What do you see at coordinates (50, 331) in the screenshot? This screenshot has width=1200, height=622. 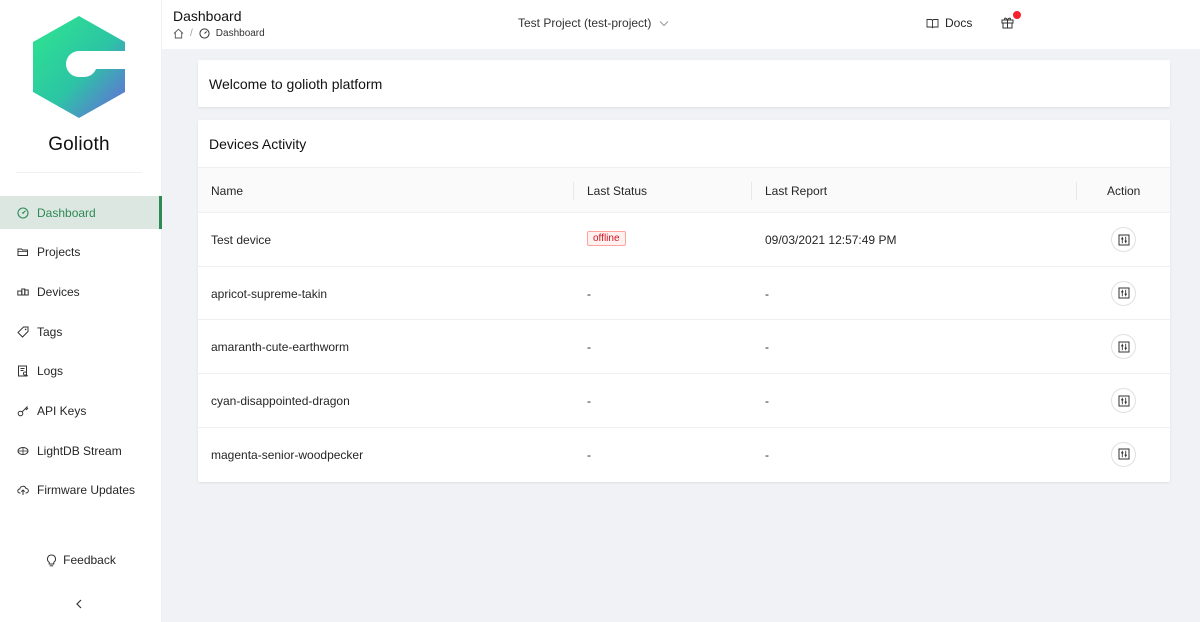 I see `sidebar-item-label: Tags` at bounding box center [50, 331].